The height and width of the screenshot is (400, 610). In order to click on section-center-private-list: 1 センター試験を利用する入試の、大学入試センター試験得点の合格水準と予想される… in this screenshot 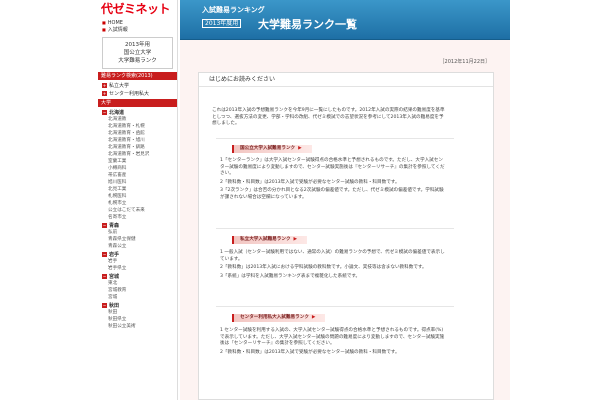, I will do `click(333, 343)`.